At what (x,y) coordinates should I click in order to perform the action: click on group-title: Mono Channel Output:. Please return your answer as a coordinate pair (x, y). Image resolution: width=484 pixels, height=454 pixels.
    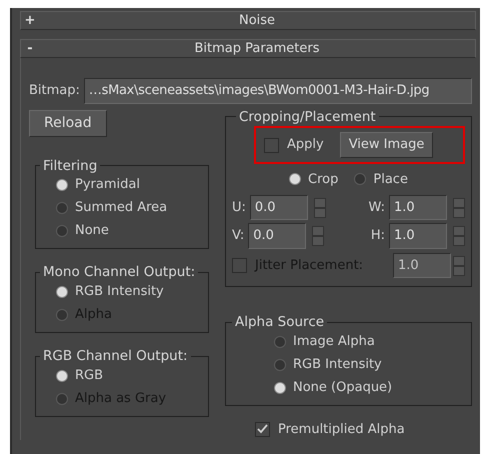
    Looking at the image, I should click on (119, 272).